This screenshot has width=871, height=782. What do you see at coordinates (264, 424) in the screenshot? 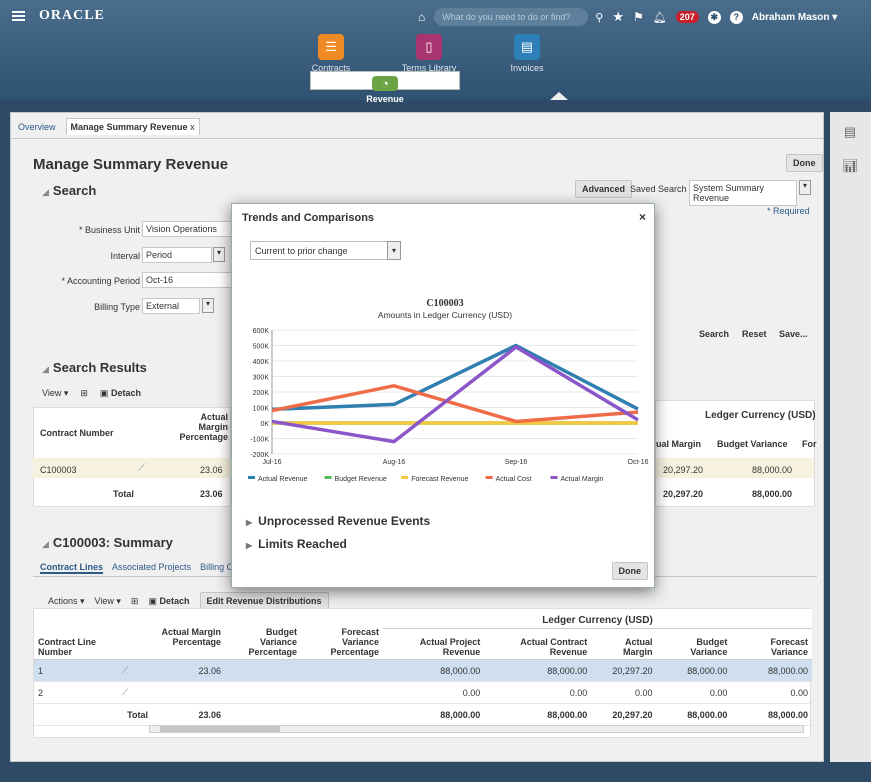
I see `y-tick-label: 0K` at bounding box center [264, 424].